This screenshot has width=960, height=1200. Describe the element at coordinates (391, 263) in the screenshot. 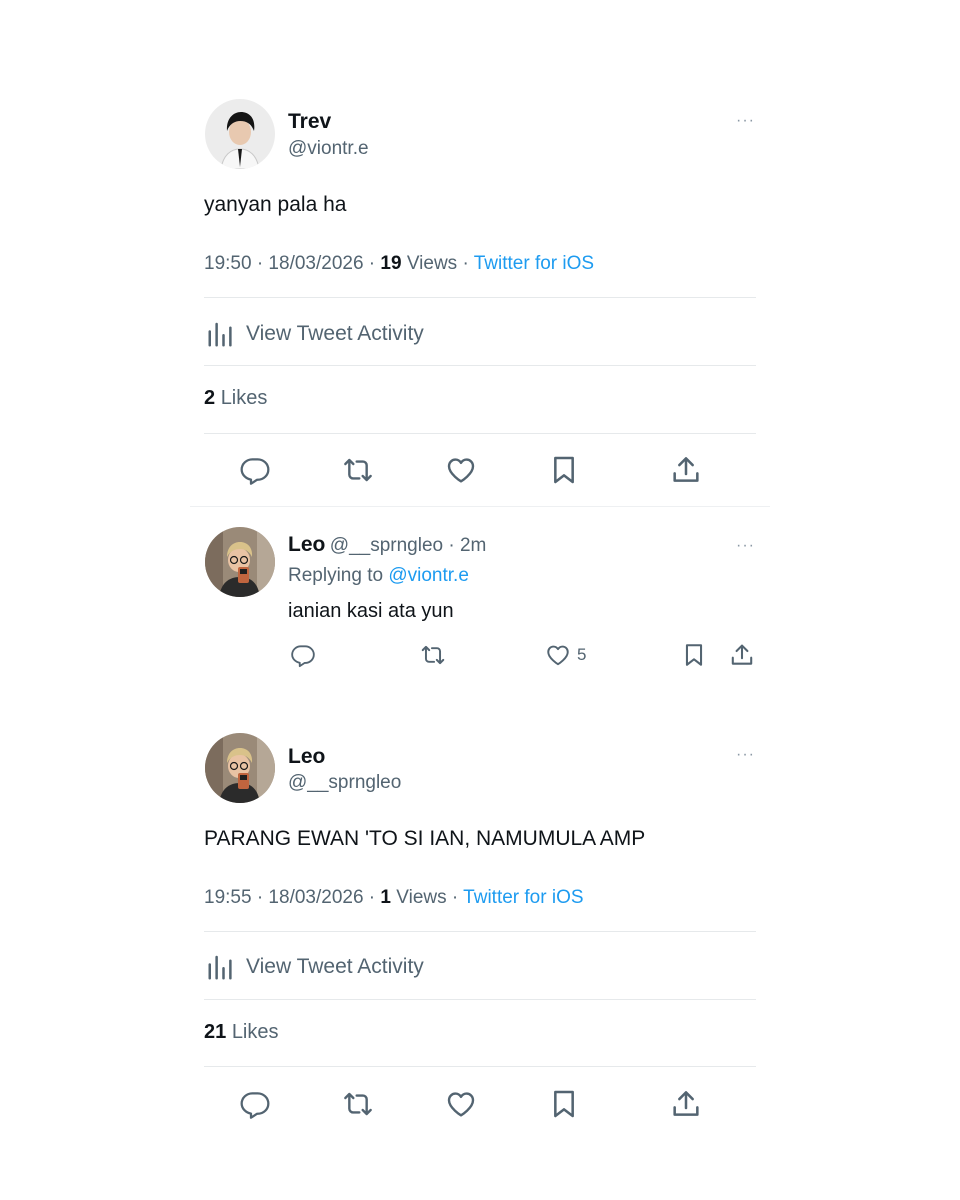

I see `views-count: 19` at that location.